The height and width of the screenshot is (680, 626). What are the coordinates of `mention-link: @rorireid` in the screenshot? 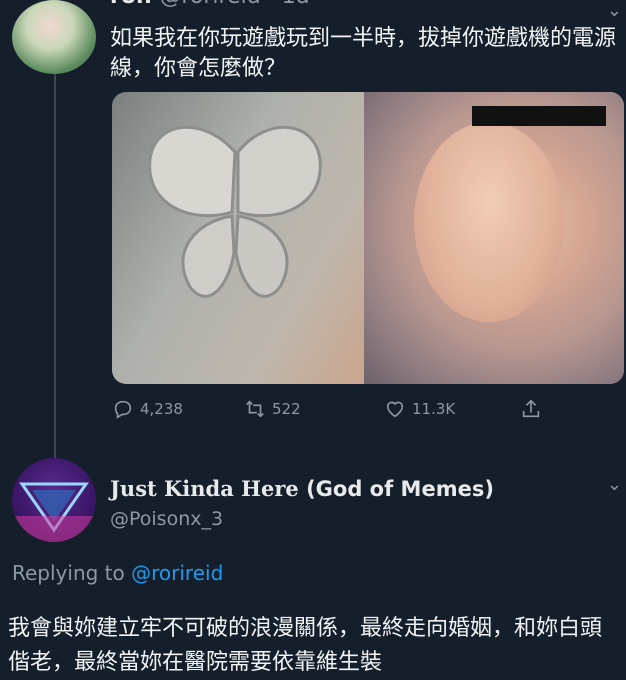 It's located at (177, 573).